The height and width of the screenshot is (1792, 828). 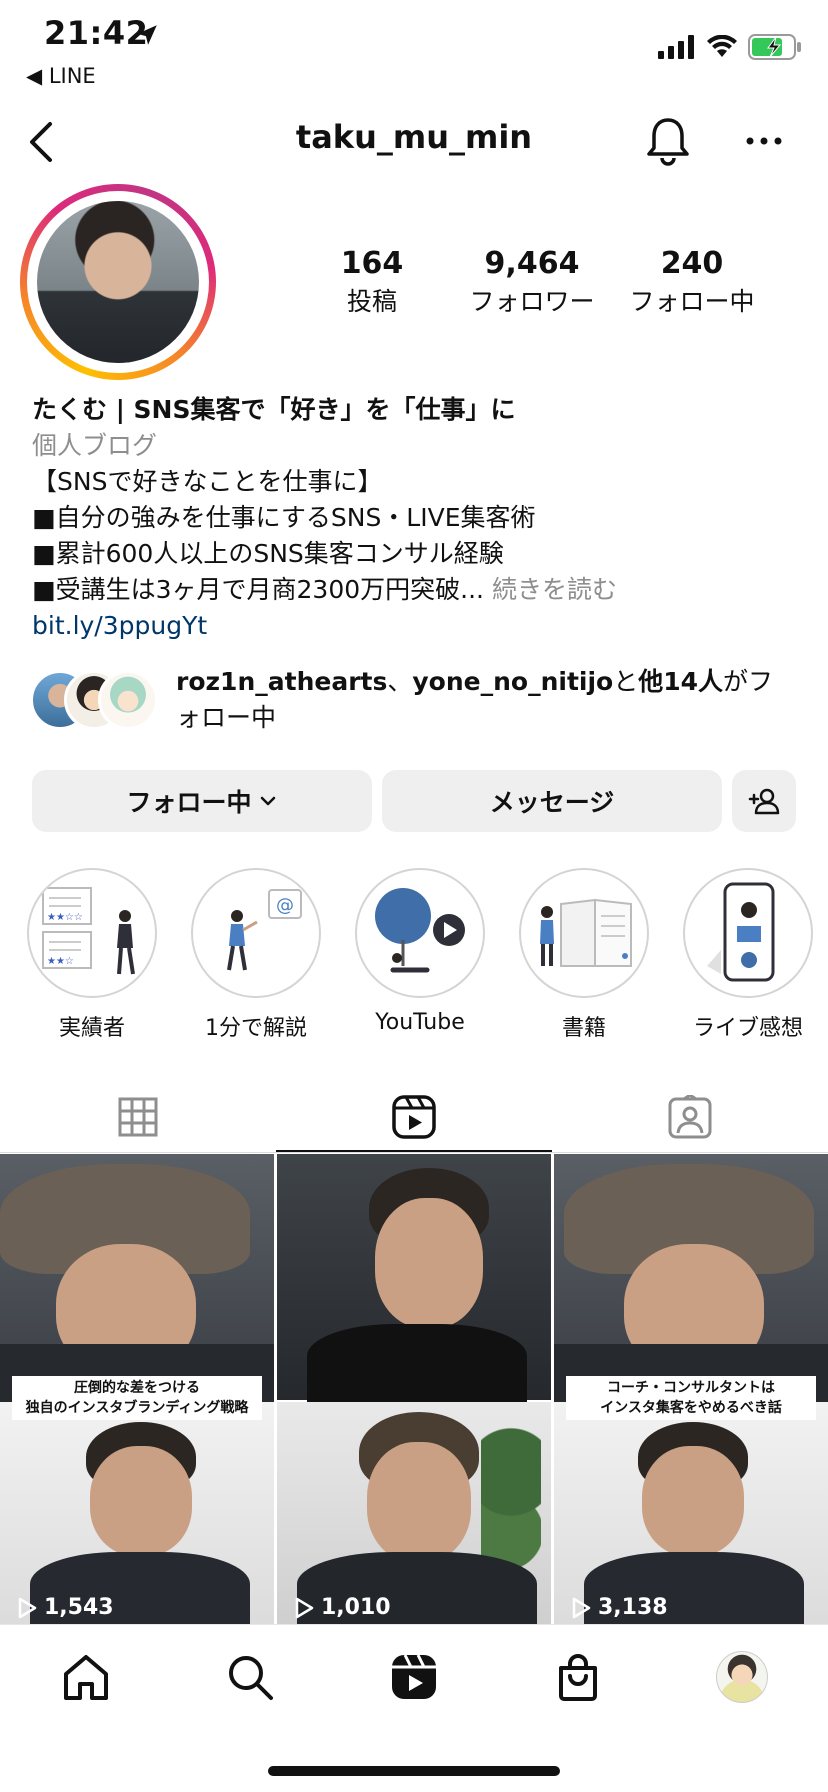 I want to click on nav-reels, so click(x=414, y=1677).